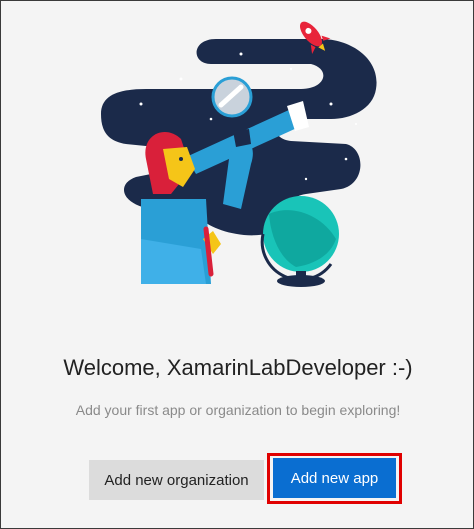 This screenshot has height=529, width=474. I want to click on add-new-organization-button: Add new organization, so click(176, 480).